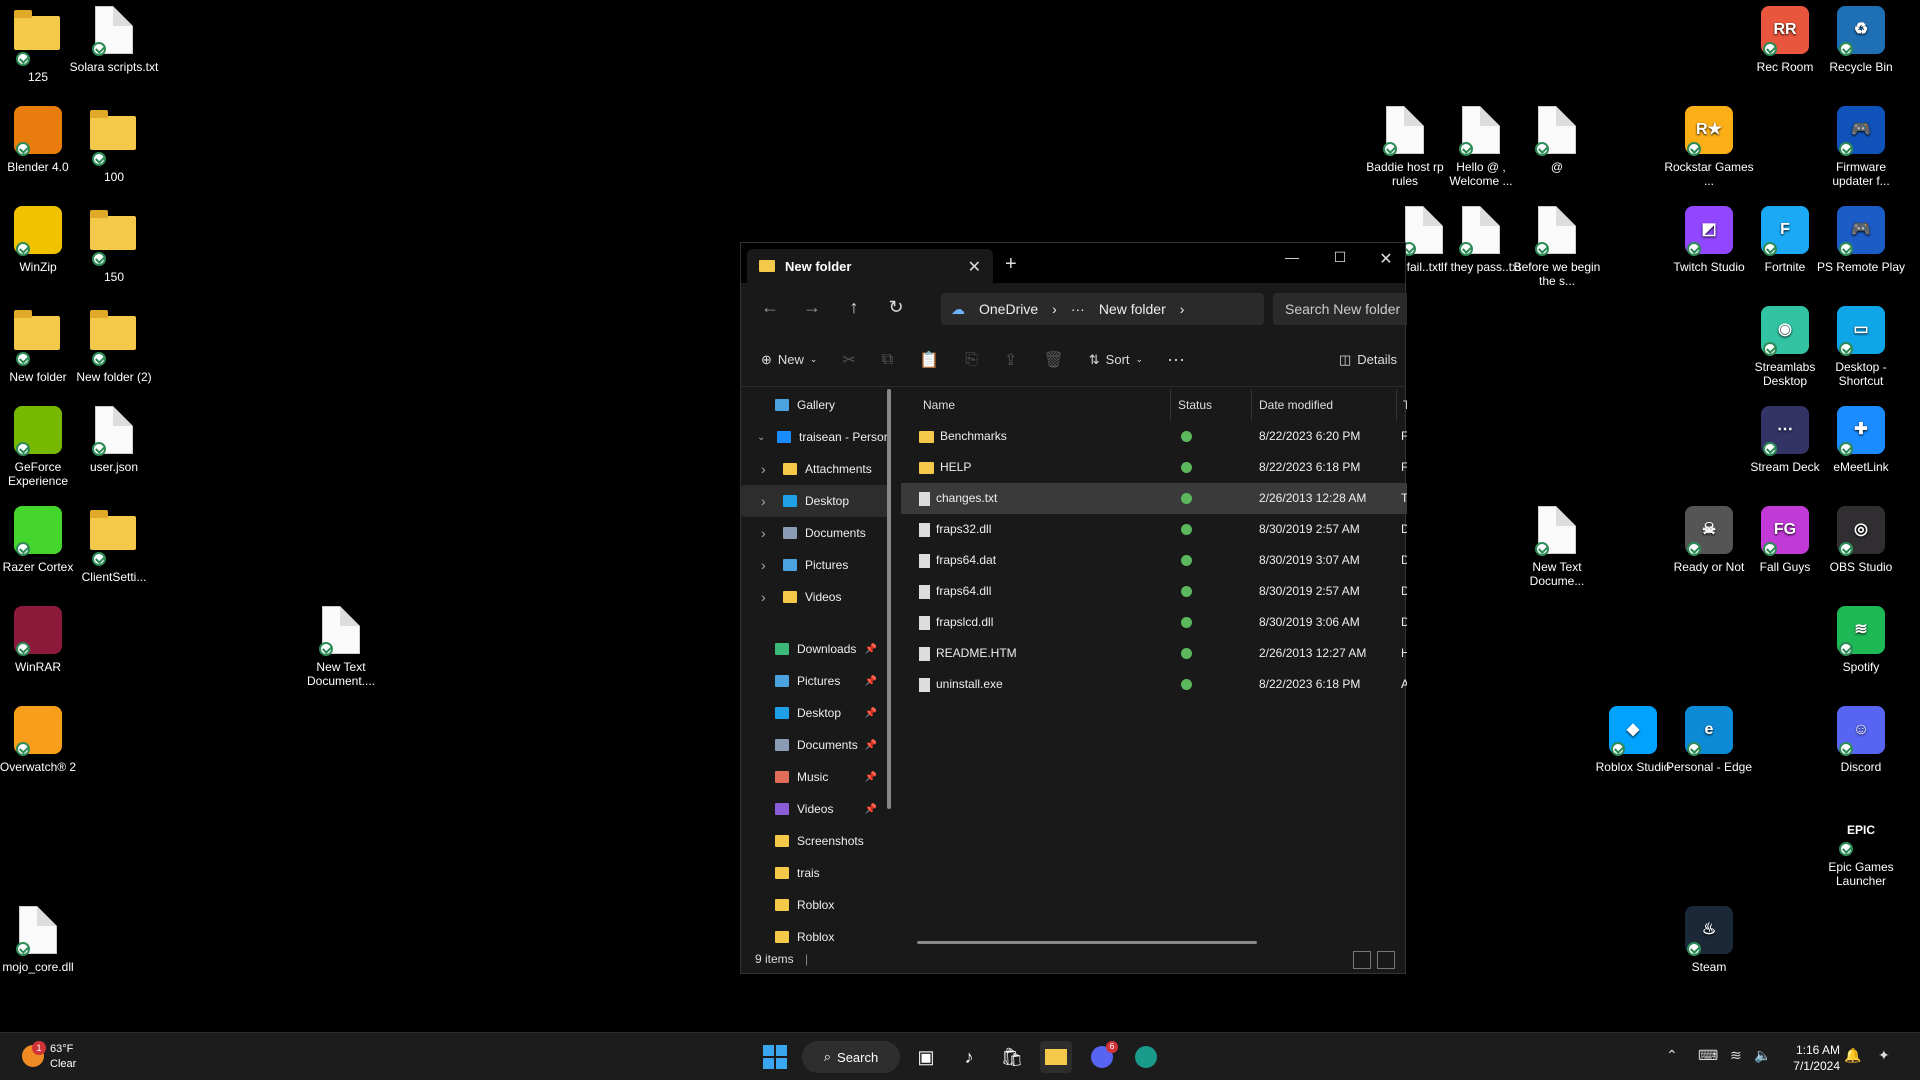 This screenshot has height=1080, width=1920. I want to click on sidebar-item-screenshots: Screenshots, so click(815, 841).